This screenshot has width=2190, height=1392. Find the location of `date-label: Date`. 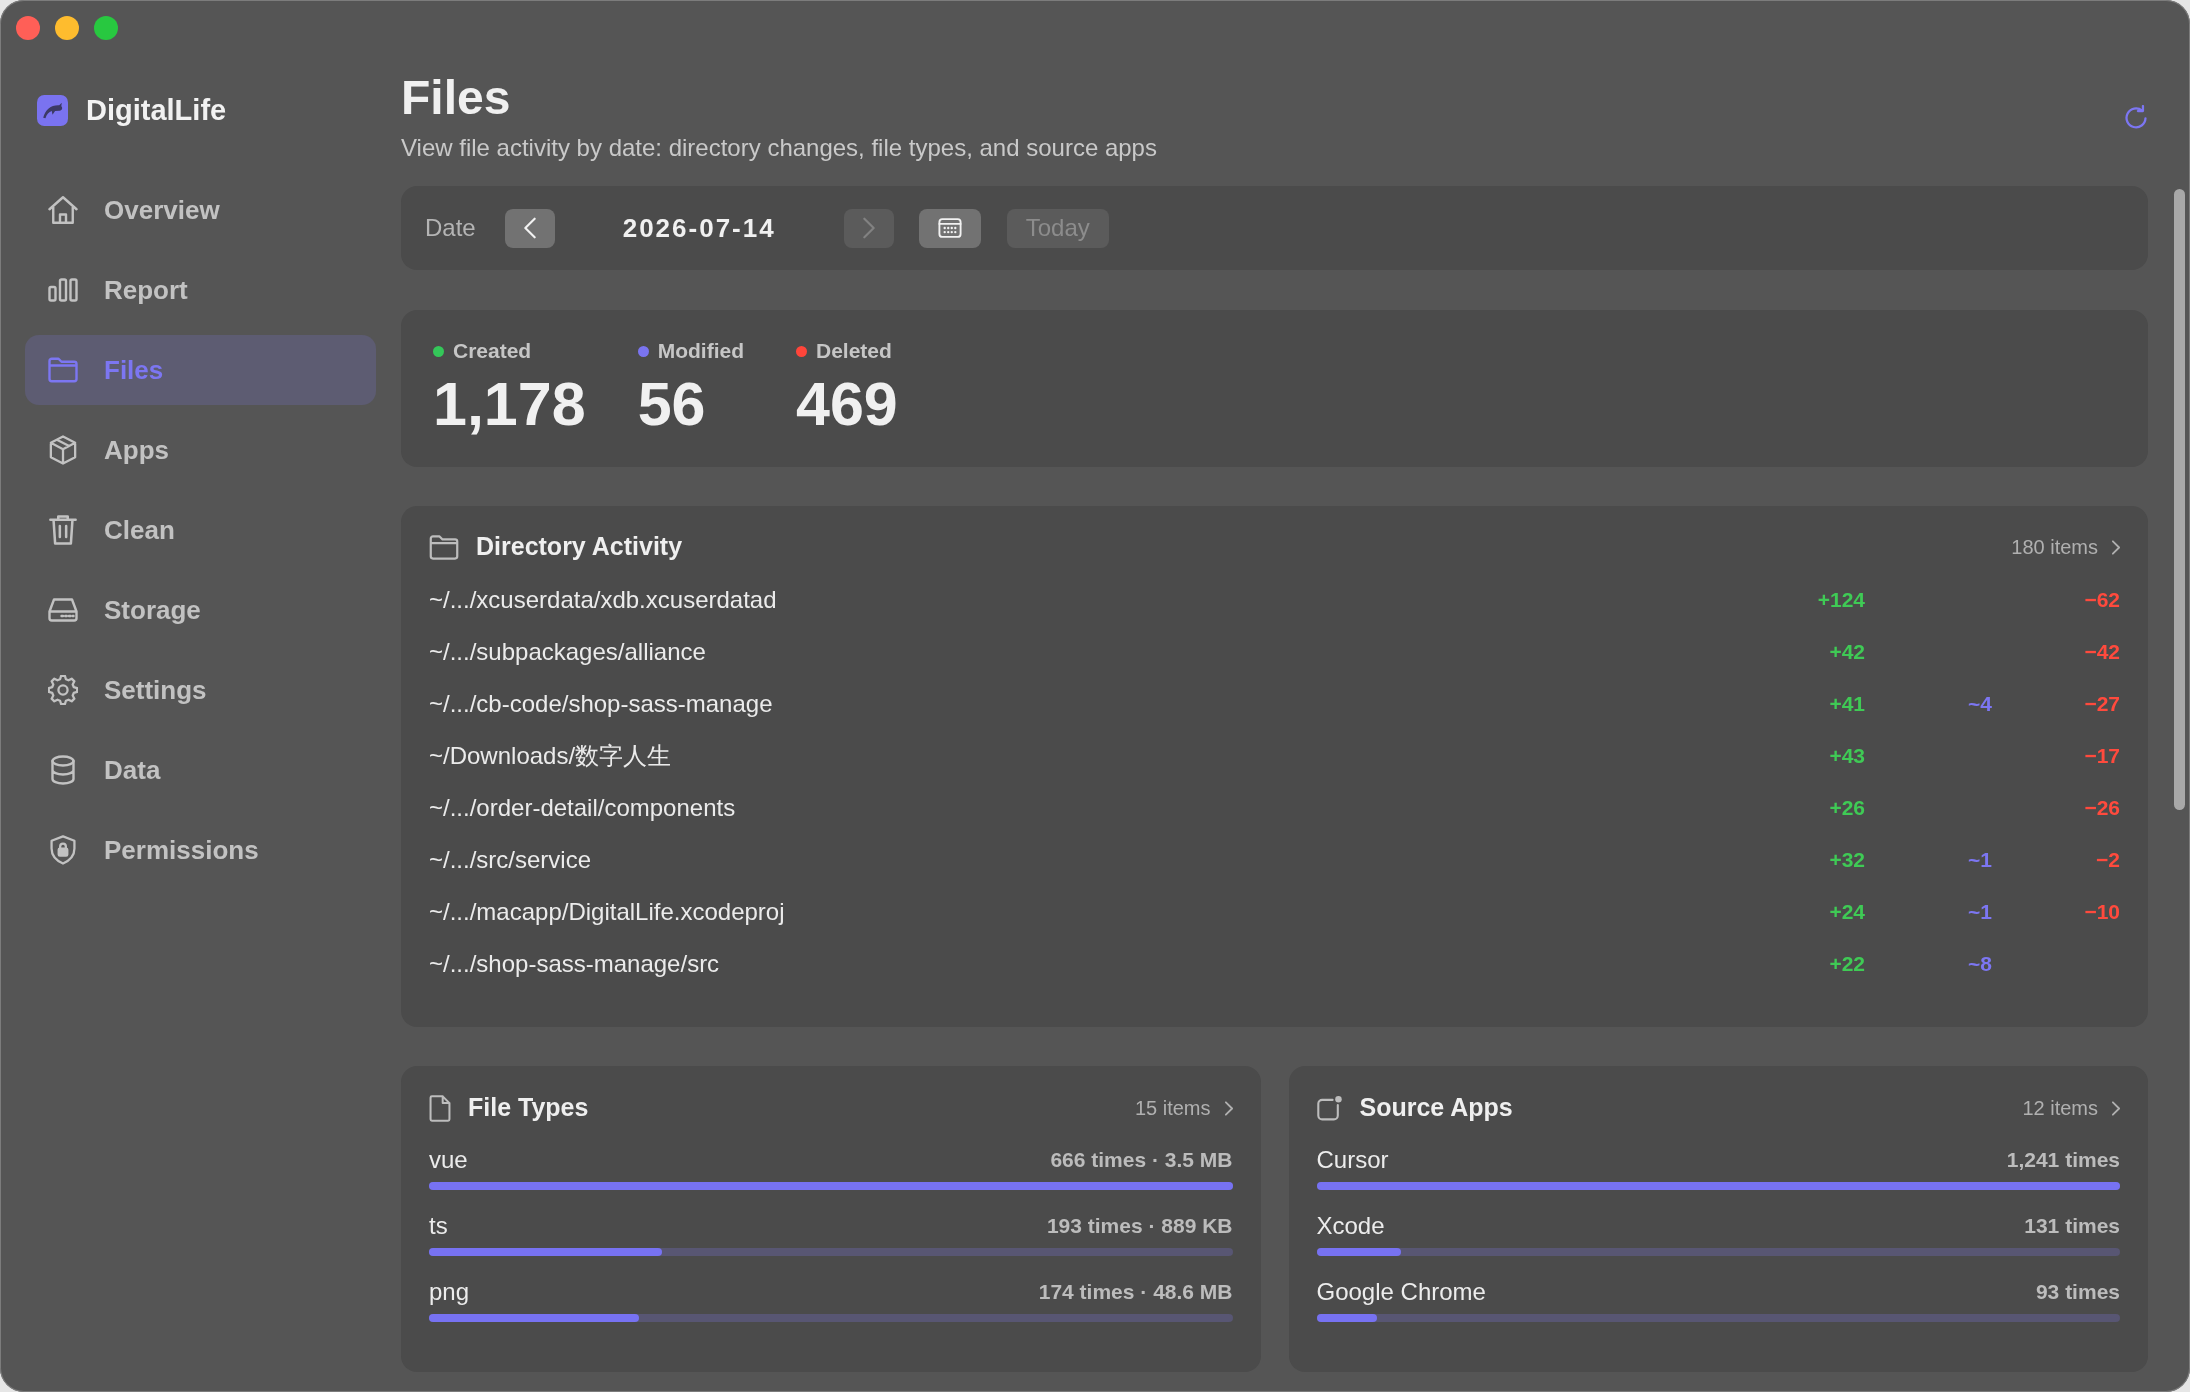

date-label: Date is located at coordinates (450, 228).